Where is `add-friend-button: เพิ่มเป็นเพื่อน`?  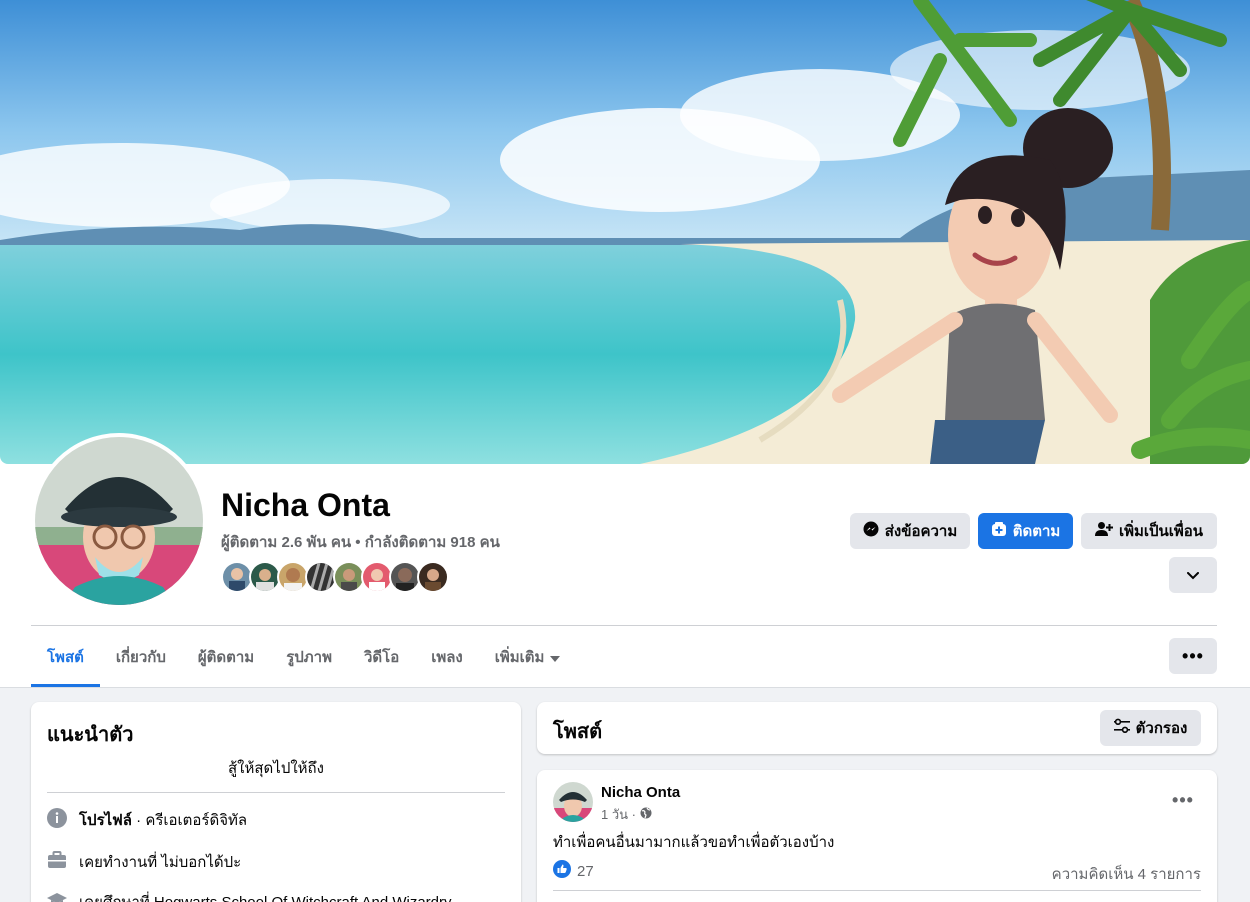
add-friend-button: เพิ่มเป็นเพื่อน is located at coordinates (1149, 531).